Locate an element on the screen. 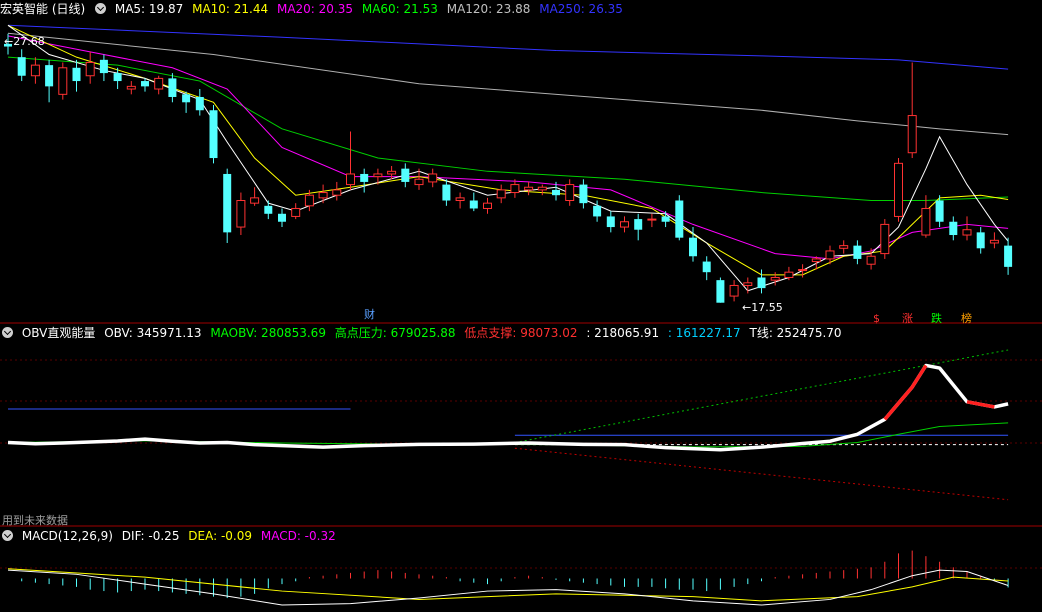 Image resolution: width=1042 pixels, height=612 pixels. high-price-label: ←27.68 is located at coordinates (24, 41).